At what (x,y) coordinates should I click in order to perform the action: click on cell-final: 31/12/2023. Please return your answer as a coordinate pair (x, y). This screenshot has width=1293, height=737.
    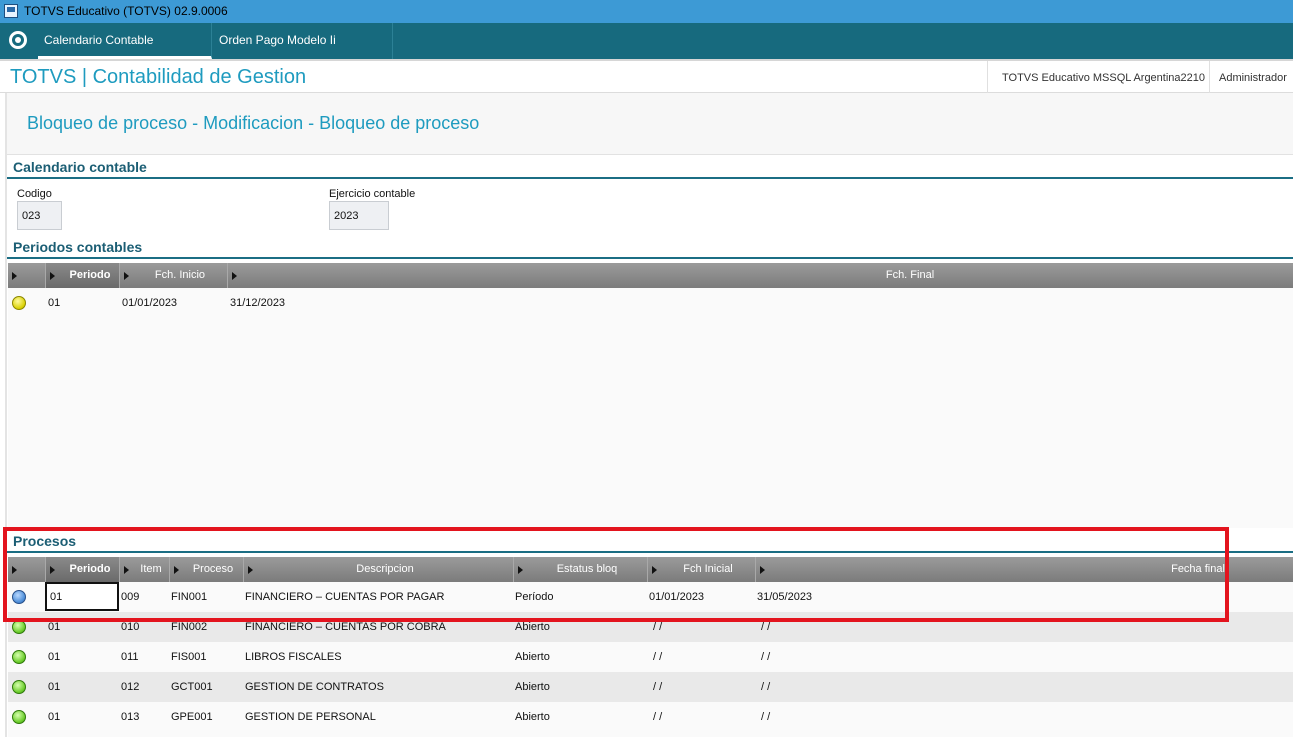
    Looking at the image, I should click on (258, 303).